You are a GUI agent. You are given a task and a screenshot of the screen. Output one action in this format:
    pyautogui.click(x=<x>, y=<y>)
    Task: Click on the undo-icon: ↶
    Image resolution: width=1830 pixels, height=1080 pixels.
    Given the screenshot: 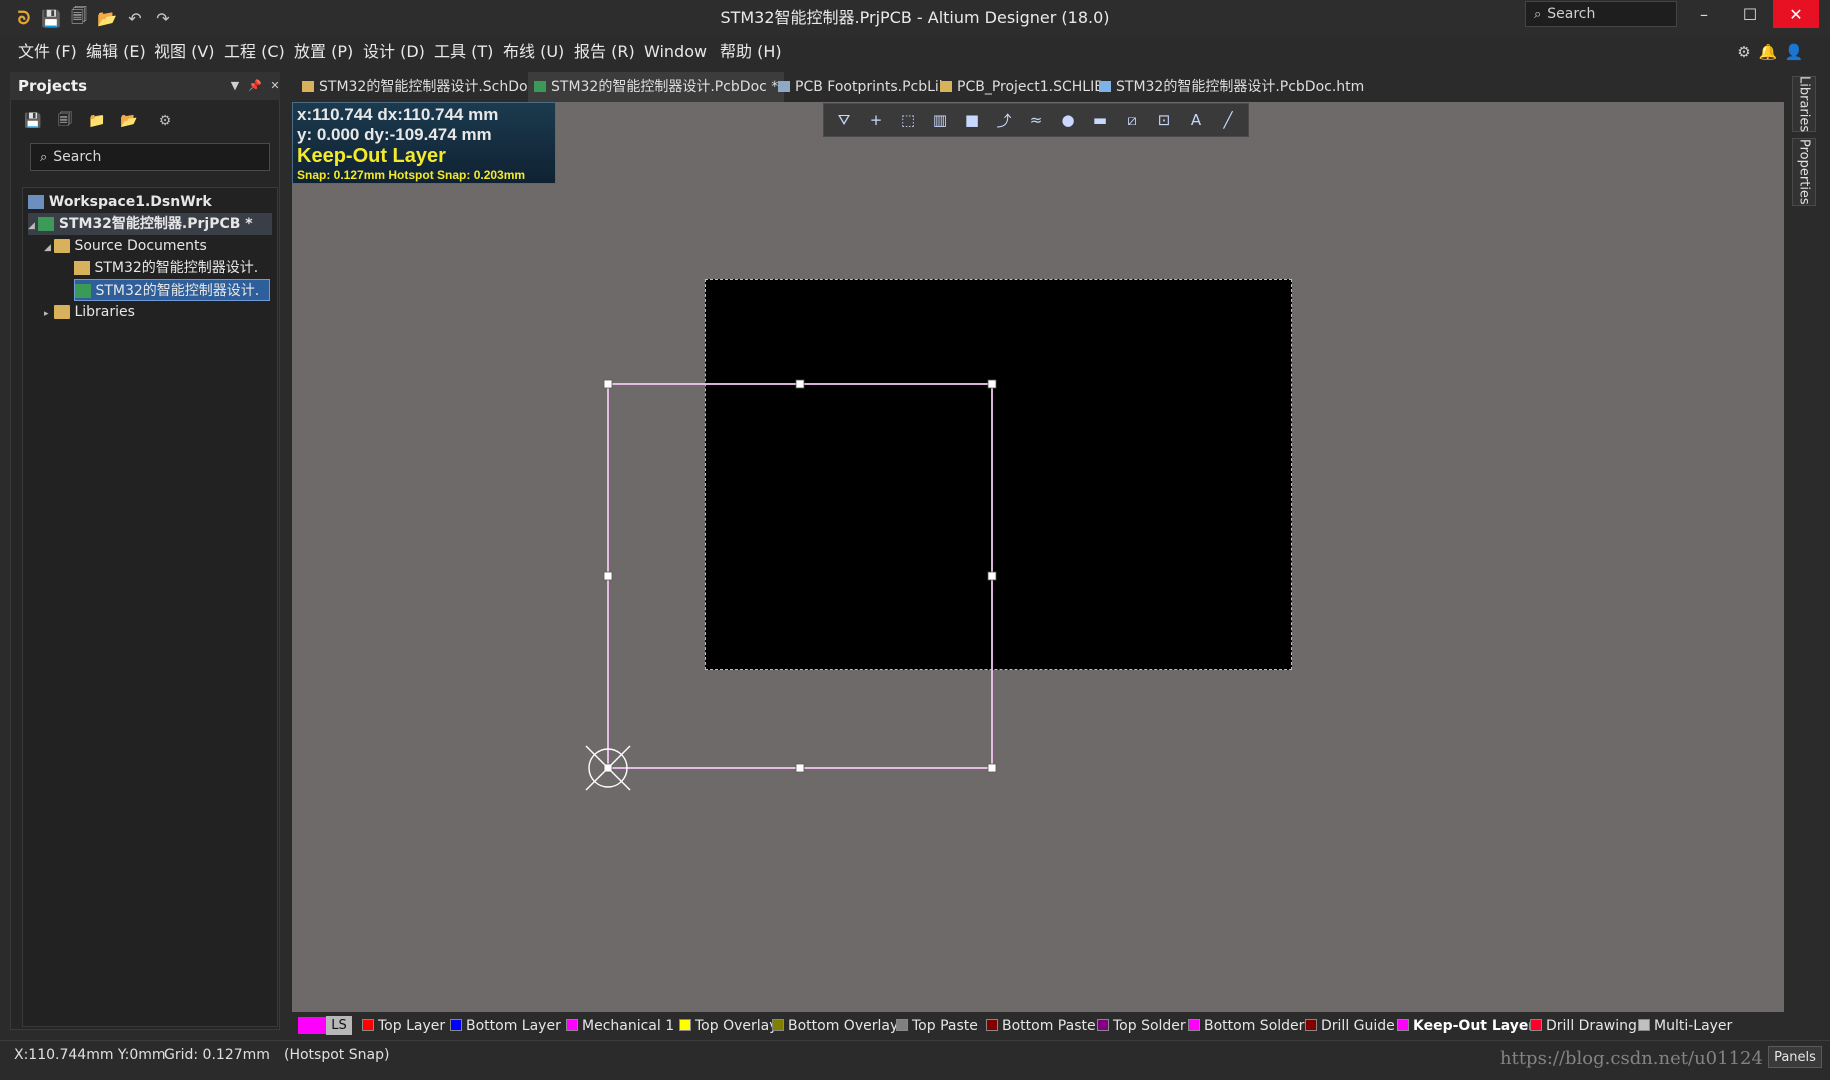 What is the action you would take?
    pyautogui.click(x=135, y=18)
    